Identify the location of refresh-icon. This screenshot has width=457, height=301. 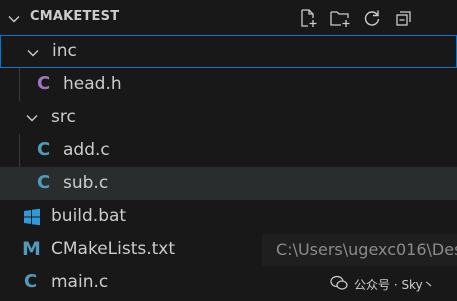
(372, 18).